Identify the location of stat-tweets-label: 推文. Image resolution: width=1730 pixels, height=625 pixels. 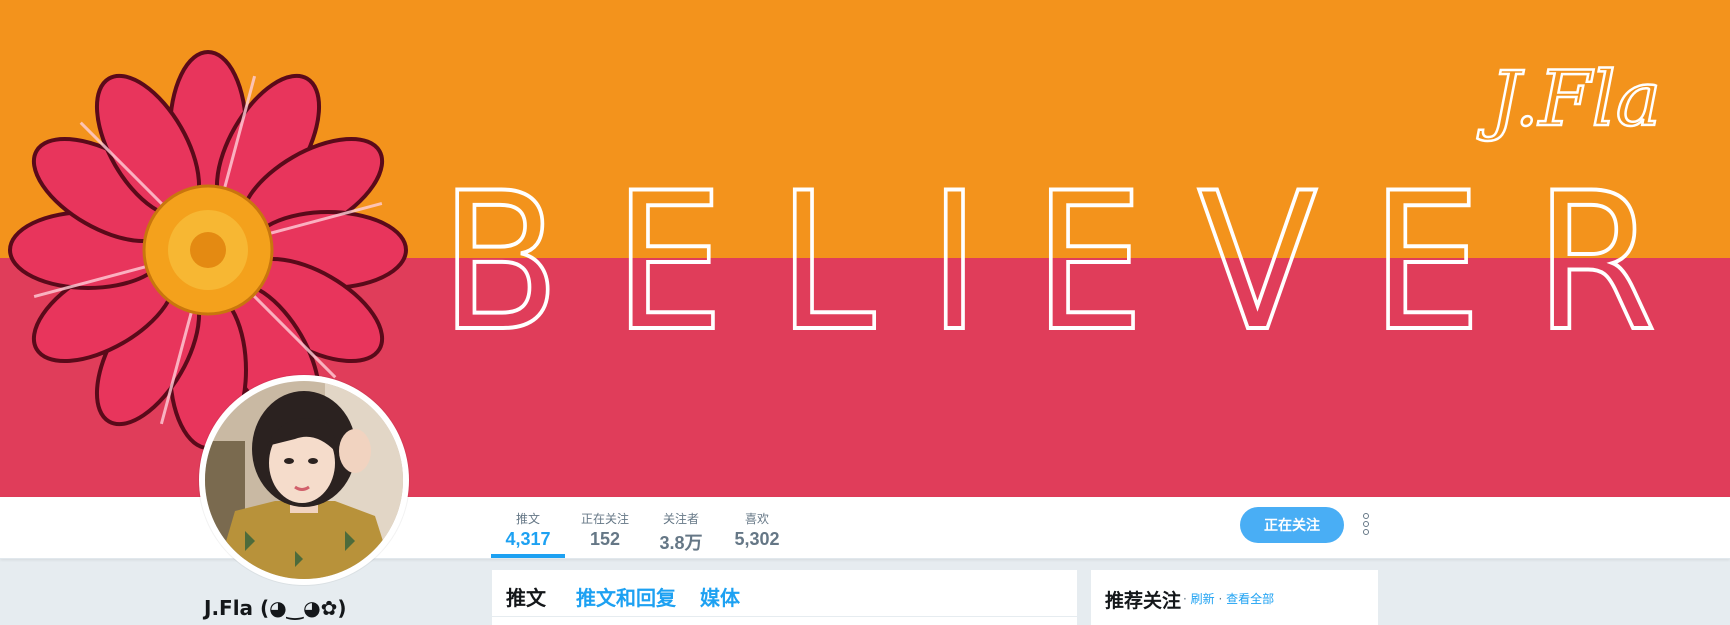
(527, 519).